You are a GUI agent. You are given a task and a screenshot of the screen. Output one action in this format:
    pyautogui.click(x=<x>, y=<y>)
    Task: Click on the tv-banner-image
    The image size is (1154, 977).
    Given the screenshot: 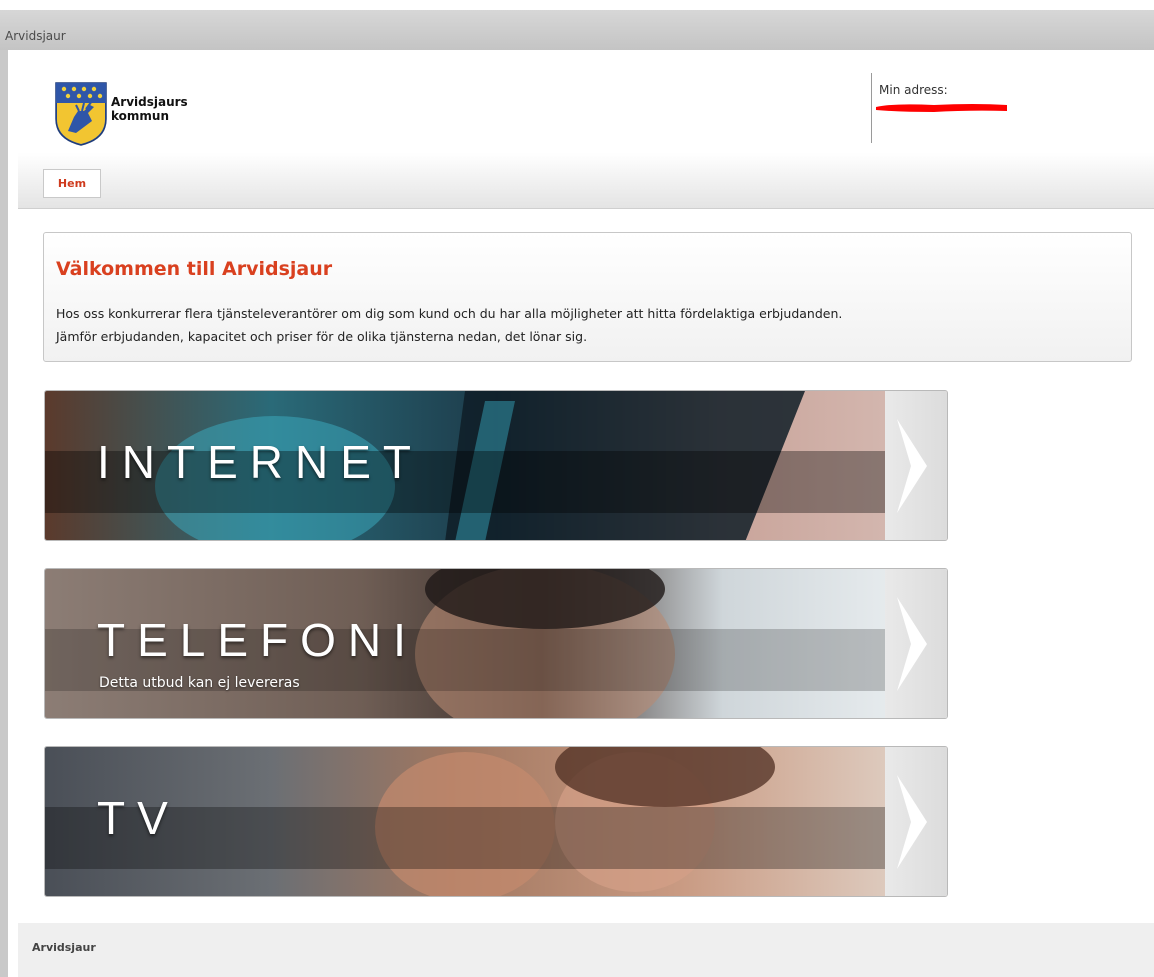 What is the action you would take?
    pyautogui.click(x=496, y=821)
    